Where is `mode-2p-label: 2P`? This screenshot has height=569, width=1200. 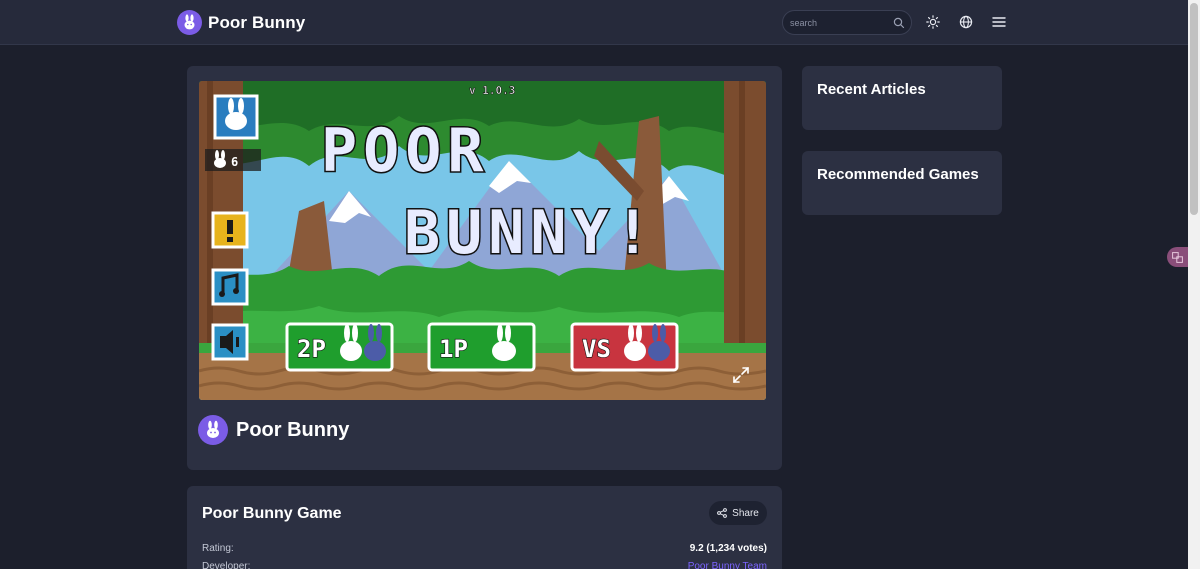
mode-2p-label: 2P is located at coordinates (311, 349).